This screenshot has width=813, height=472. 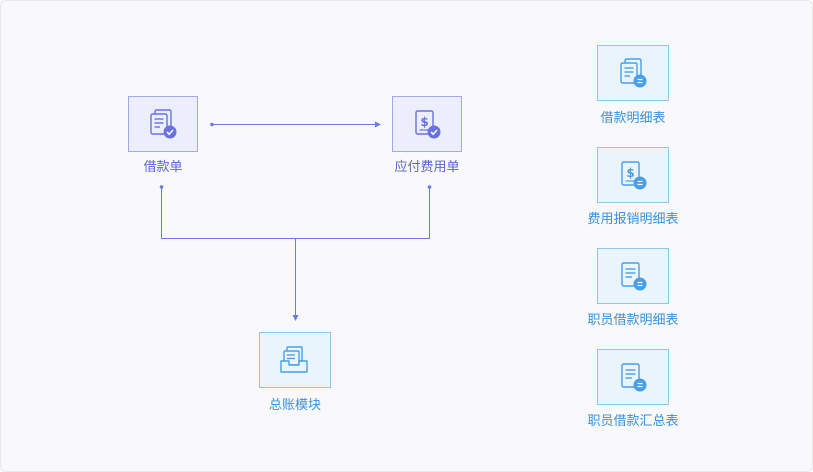 I want to click on report-staff-loan-detail-label: 职员借款明细表, so click(x=633, y=320).